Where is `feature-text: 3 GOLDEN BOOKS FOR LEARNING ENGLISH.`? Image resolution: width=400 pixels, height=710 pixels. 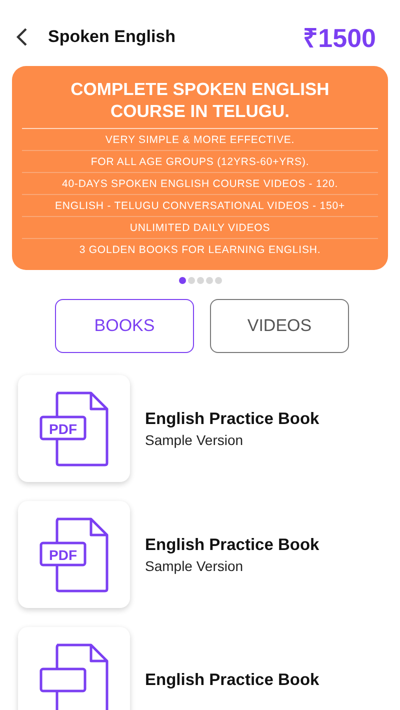
feature-text: 3 GOLDEN BOOKS FOR LEARNING ENGLISH. is located at coordinates (200, 250).